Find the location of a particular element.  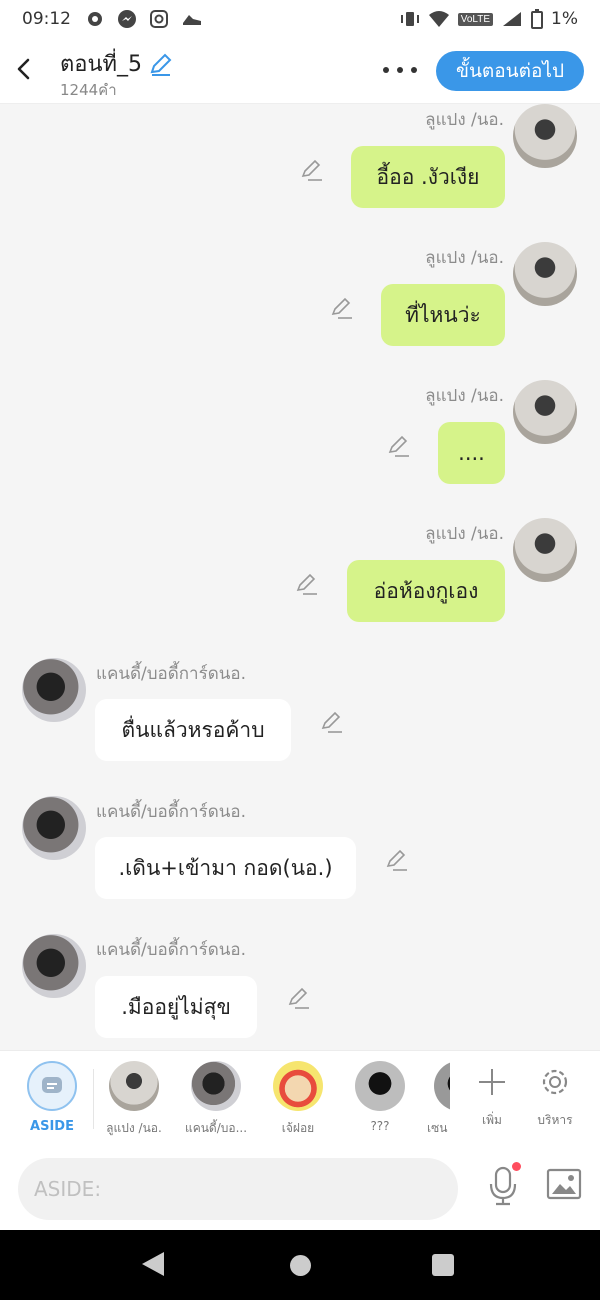

next-step-button: ขั้นตอนต่อไป is located at coordinates (510, 71).